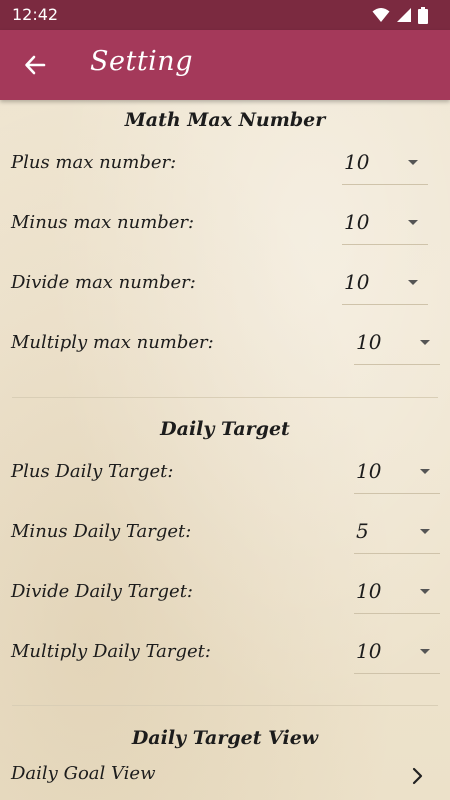 Image resolution: width=450 pixels, height=800 pixels. Describe the element at coordinates (369, 591) in the screenshot. I see `divide-target-value: 10` at that location.